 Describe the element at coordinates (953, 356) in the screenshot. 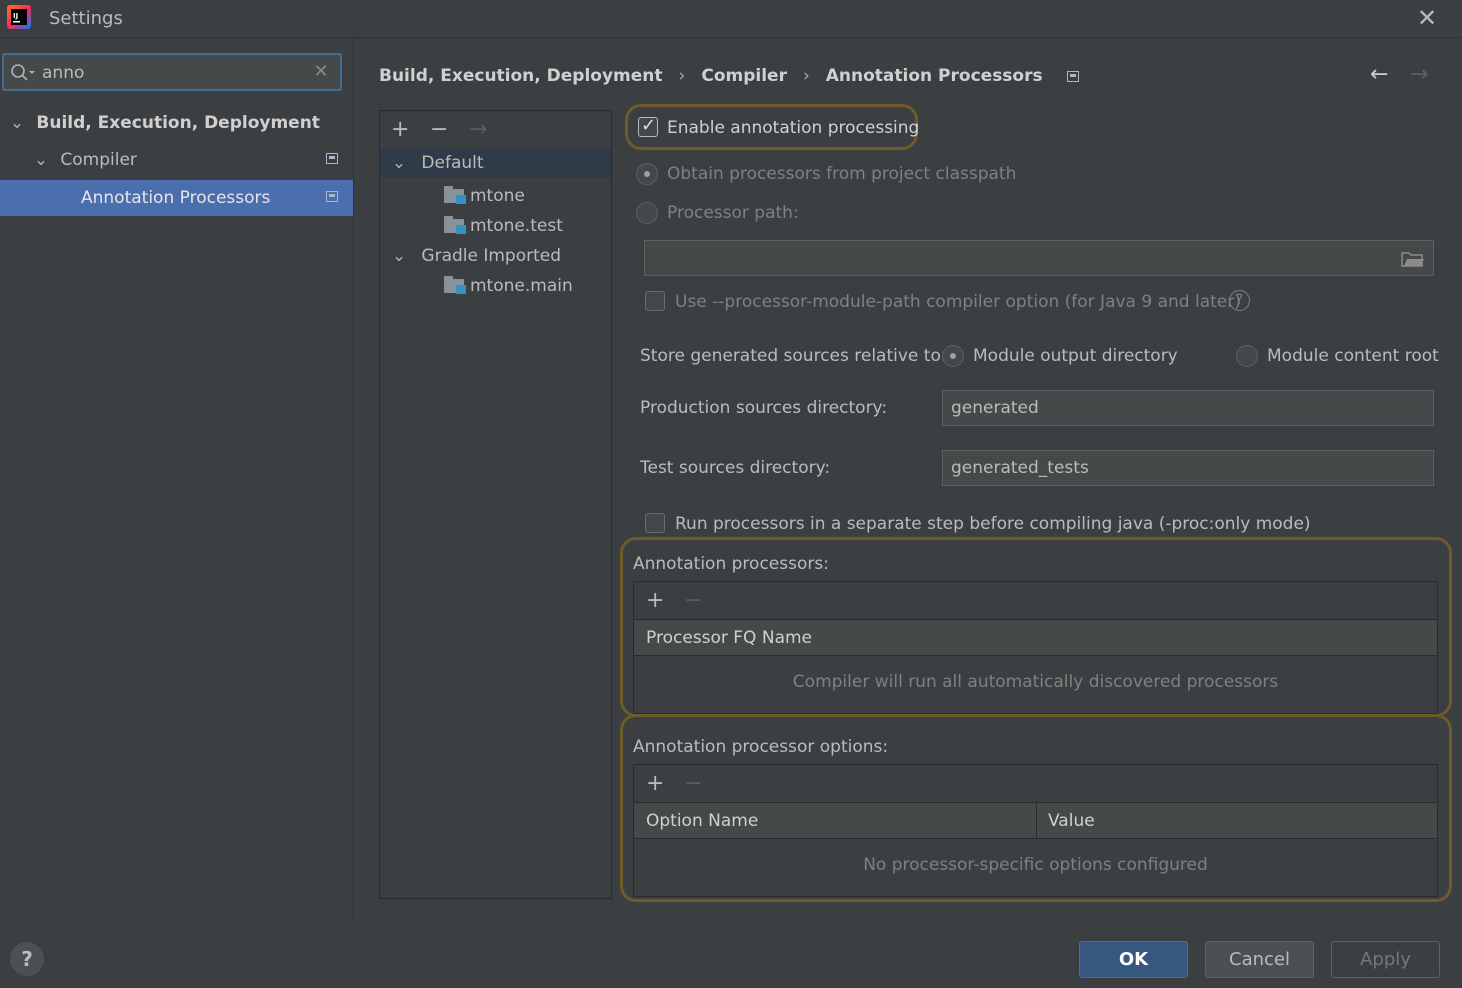

I see `module-output-dir-radio` at that location.